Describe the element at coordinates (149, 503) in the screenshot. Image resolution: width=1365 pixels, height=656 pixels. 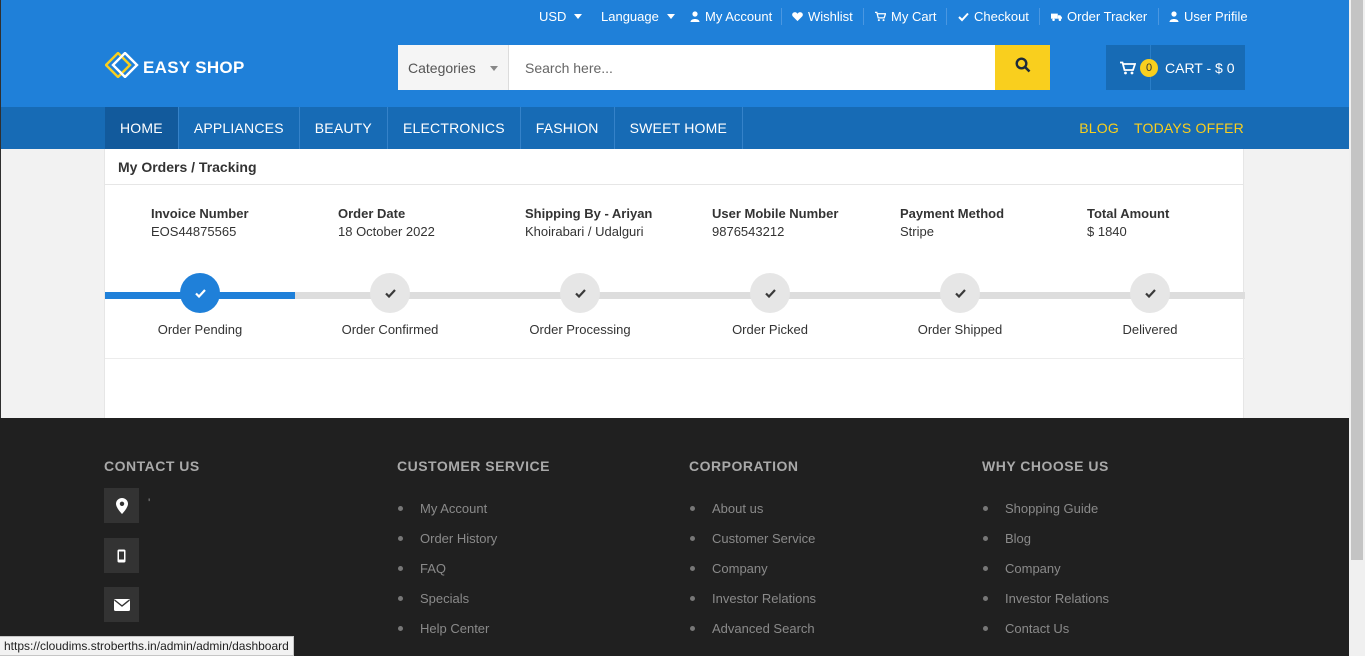
I see `contact-address: '` at that location.